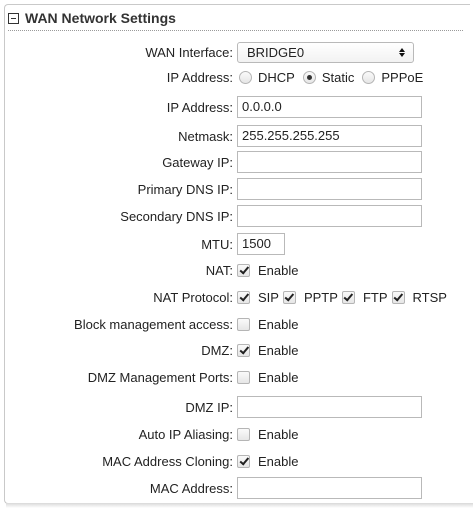 The width and height of the screenshot is (473, 512). I want to click on ip-address-input: 0.0.0.0, so click(329, 107).